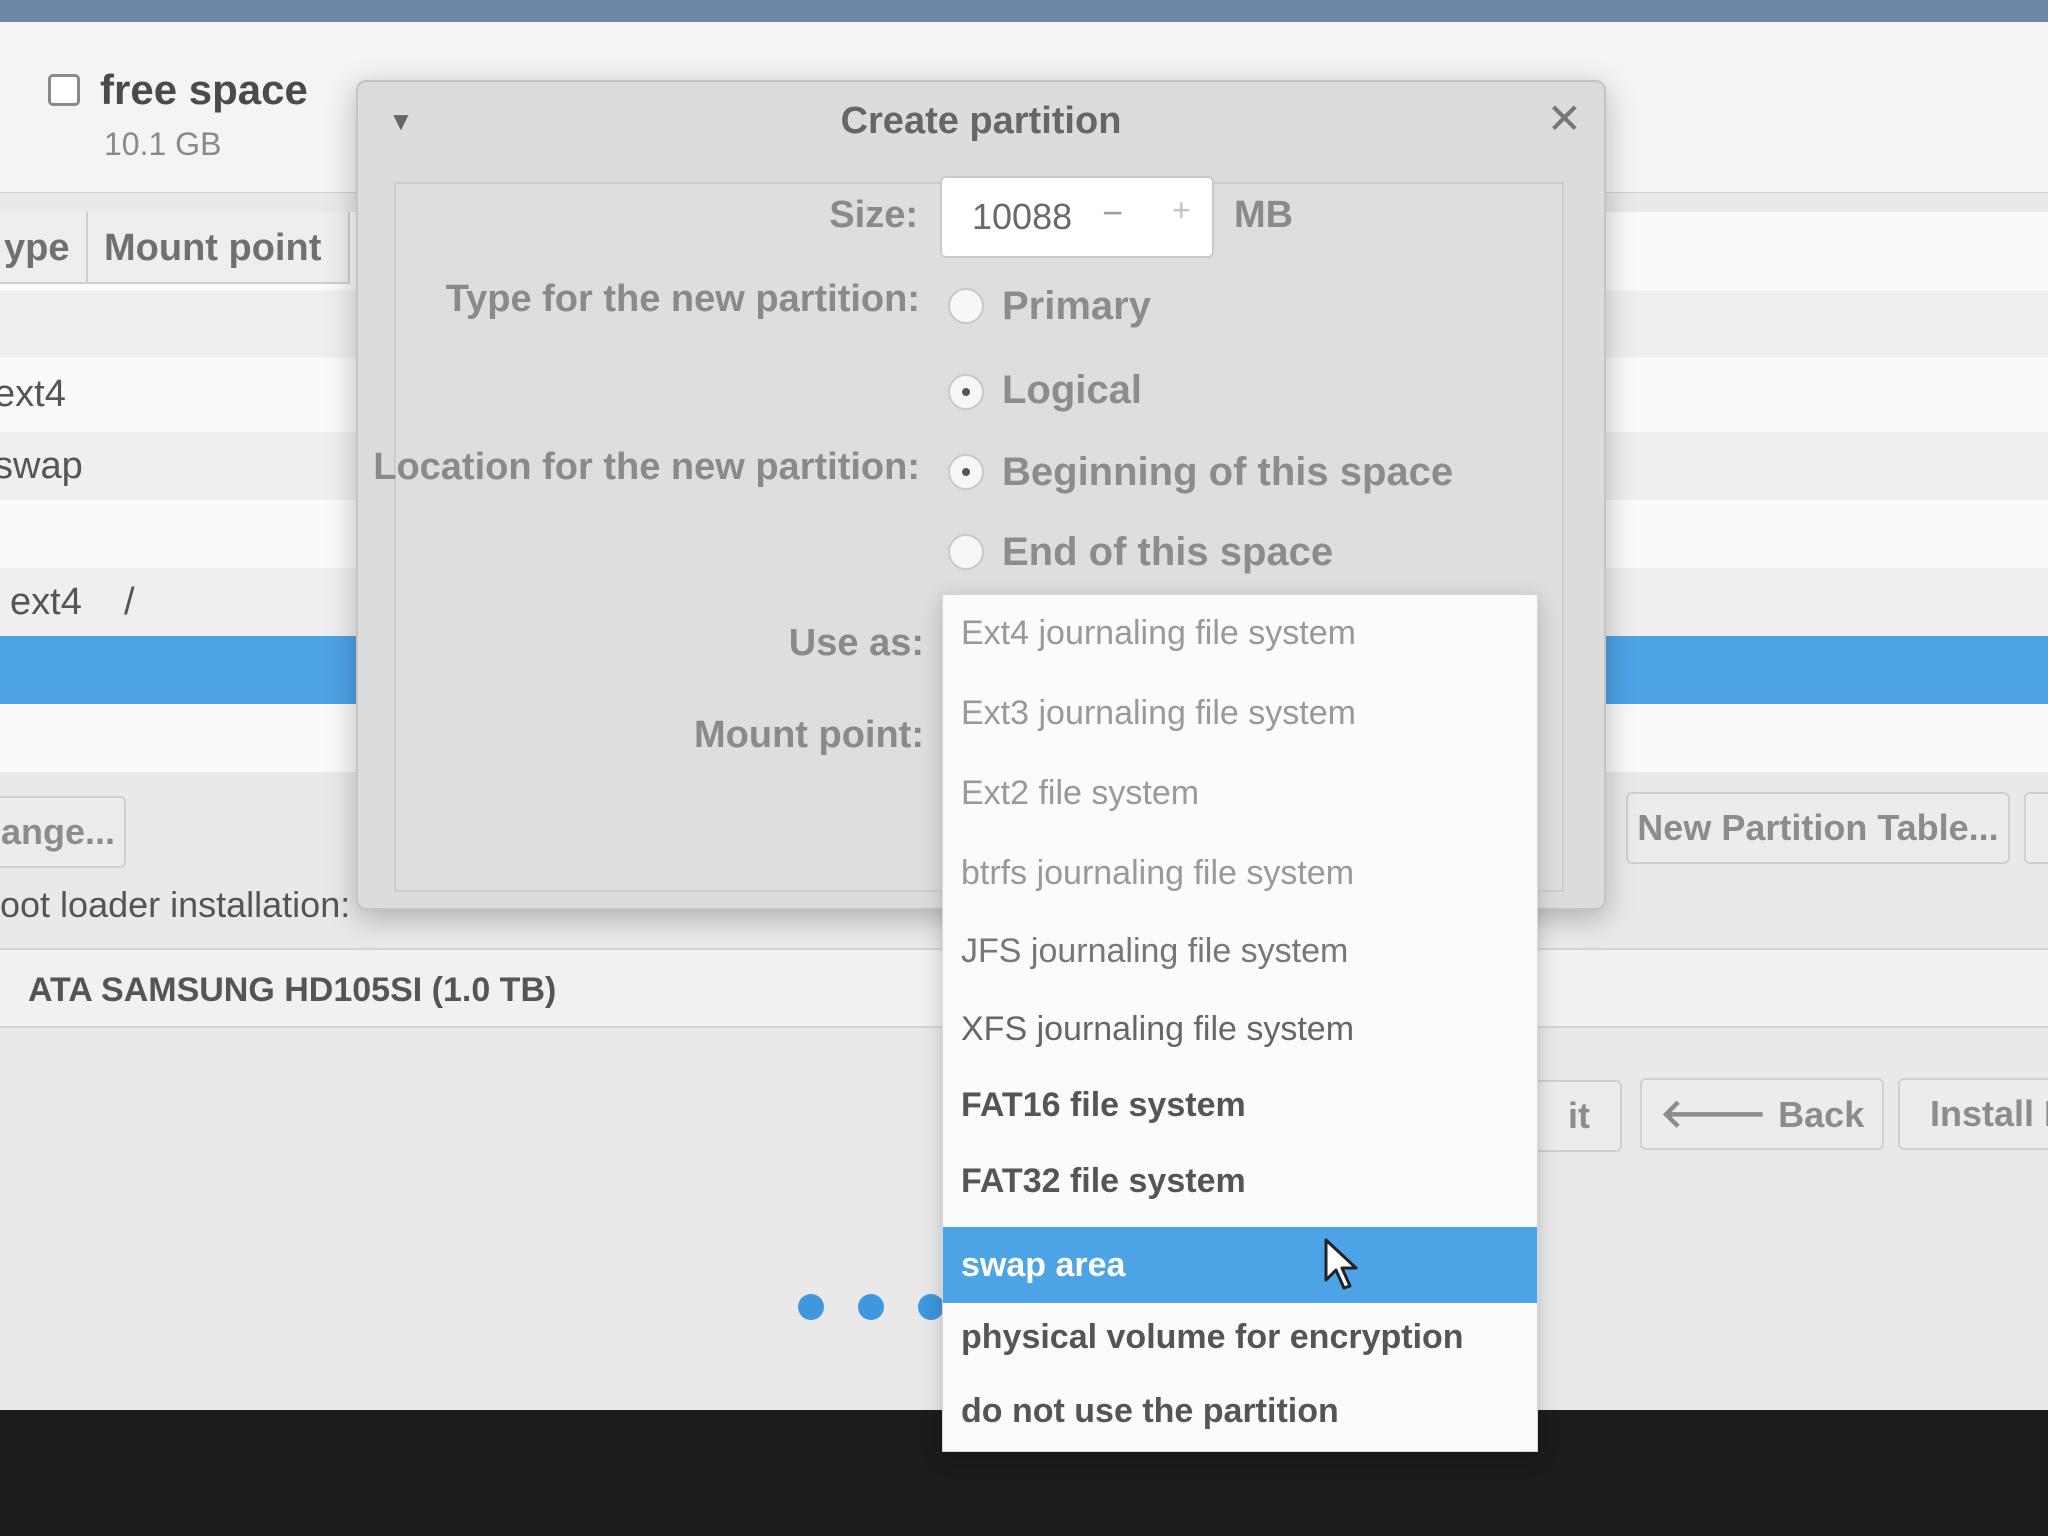  Describe the element at coordinates (1240, 1029) in the screenshot. I see `dropdown-item-xfs: XFS journaling file system` at that location.